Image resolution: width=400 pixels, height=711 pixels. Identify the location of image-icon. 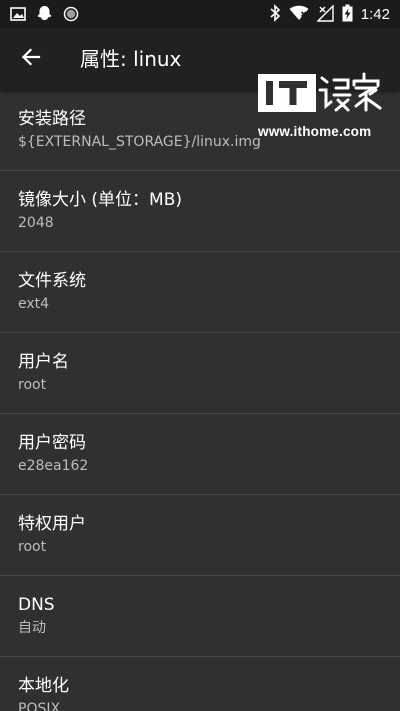
(18, 16).